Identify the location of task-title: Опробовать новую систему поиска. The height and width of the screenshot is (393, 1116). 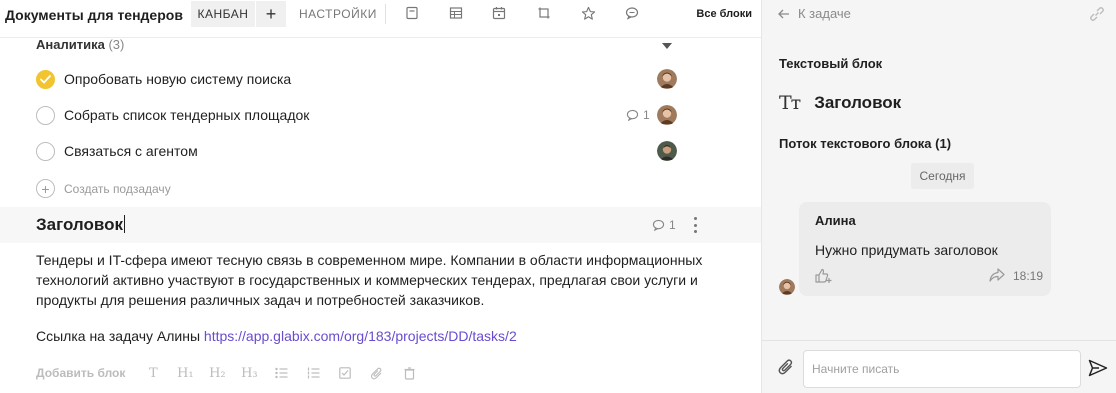
(177, 79).